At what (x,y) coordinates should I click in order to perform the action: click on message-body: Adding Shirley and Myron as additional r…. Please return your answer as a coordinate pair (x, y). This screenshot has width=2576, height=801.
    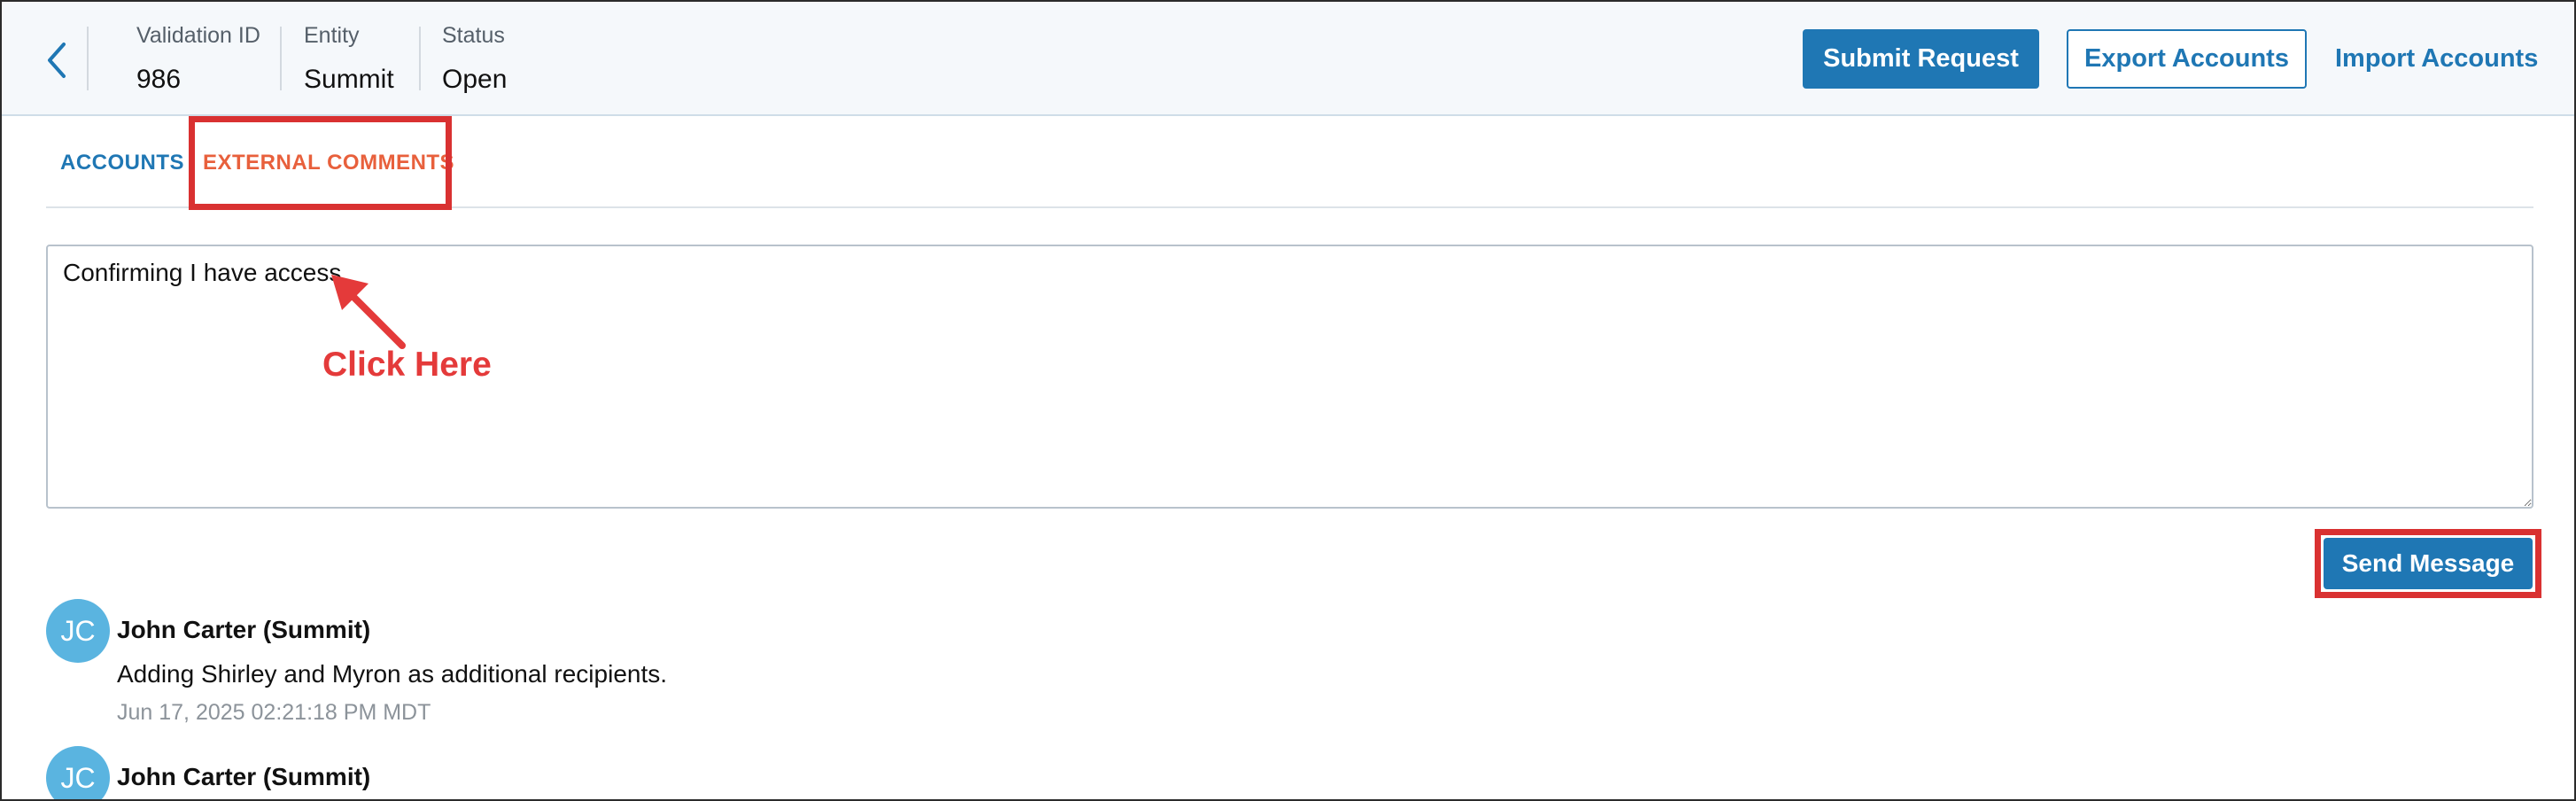
    Looking at the image, I should click on (392, 674).